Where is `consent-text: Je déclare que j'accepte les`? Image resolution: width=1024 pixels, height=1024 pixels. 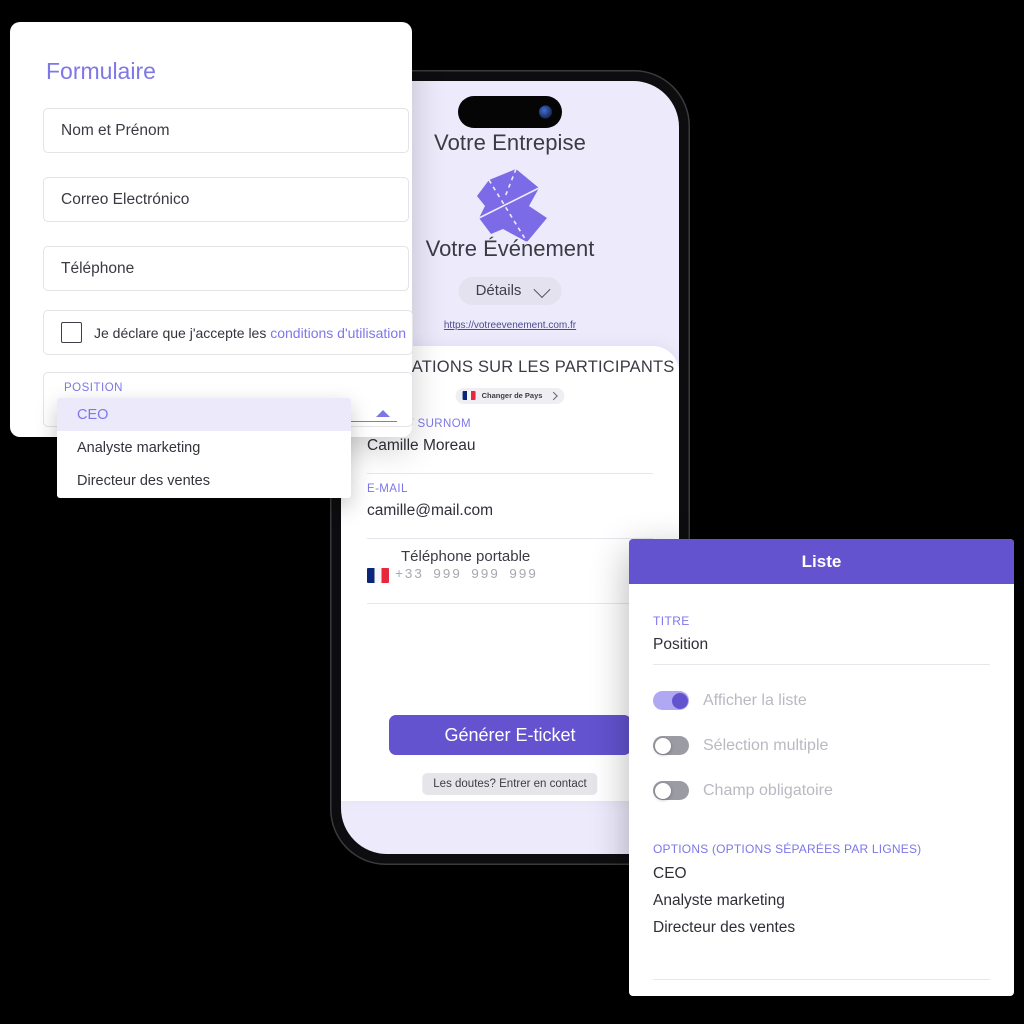
consent-text: Je déclare que j'accepte les is located at coordinates (182, 332).